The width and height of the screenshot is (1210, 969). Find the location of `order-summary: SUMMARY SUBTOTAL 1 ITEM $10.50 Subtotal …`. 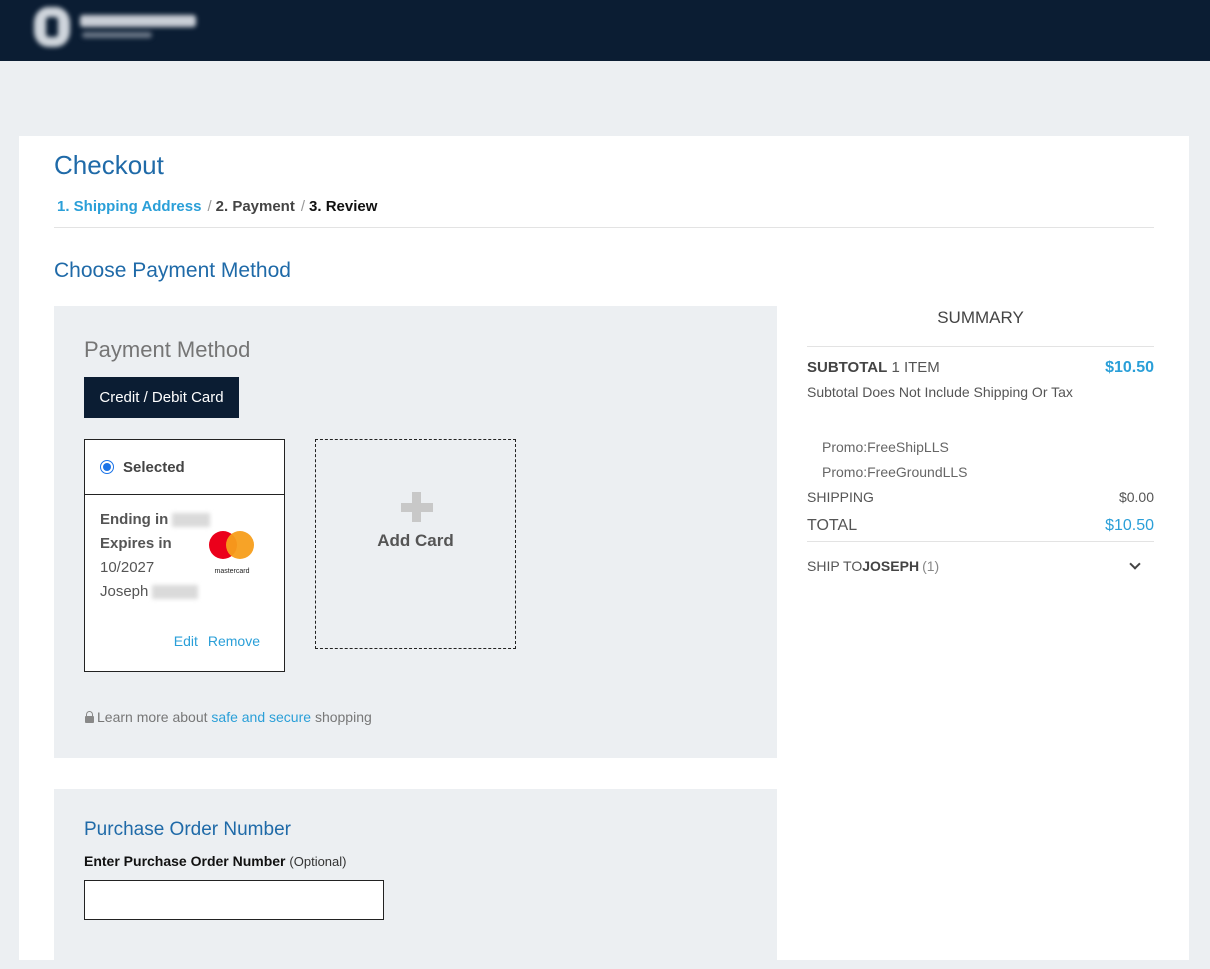

order-summary: SUMMARY SUBTOTAL 1 ITEM $10.50 Subtotal … is located at coordinates (980, 448).